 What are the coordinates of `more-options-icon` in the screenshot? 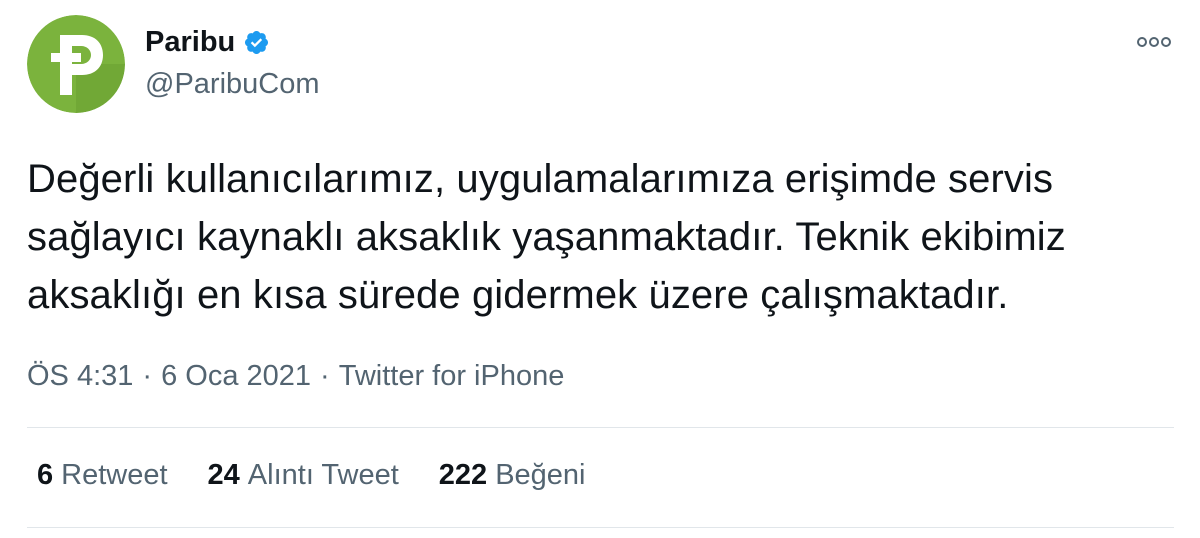 It's located at (1154, 42).